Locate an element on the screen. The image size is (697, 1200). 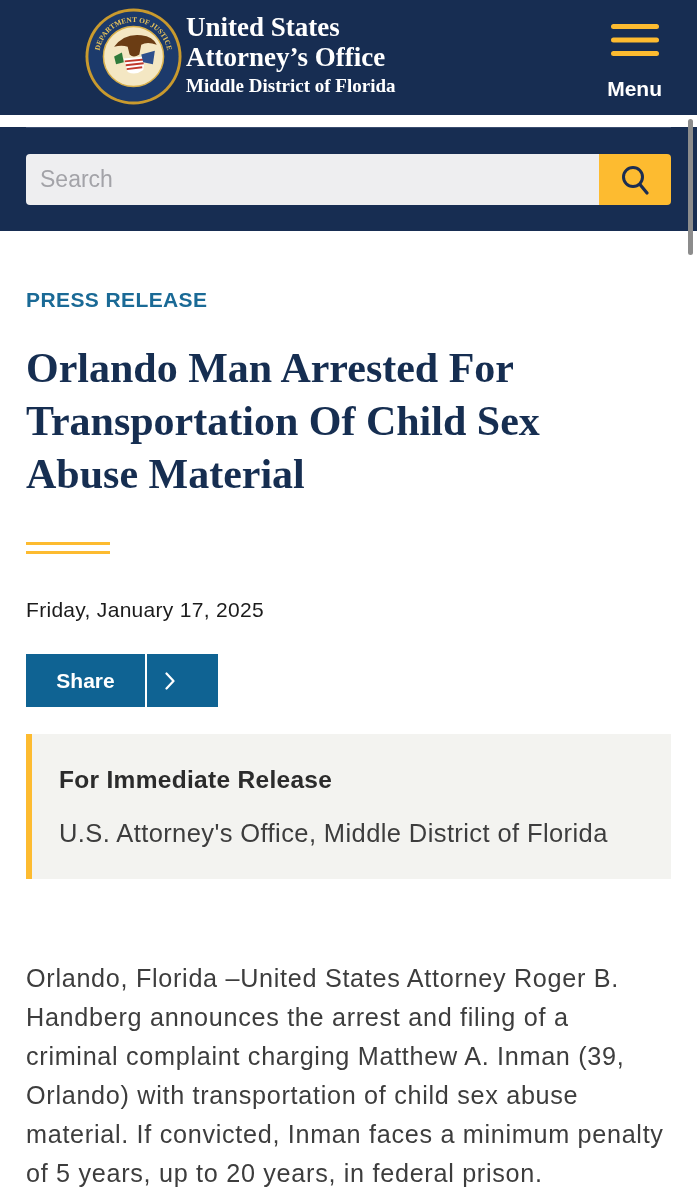
search-button is located at coordinates (635, 179).